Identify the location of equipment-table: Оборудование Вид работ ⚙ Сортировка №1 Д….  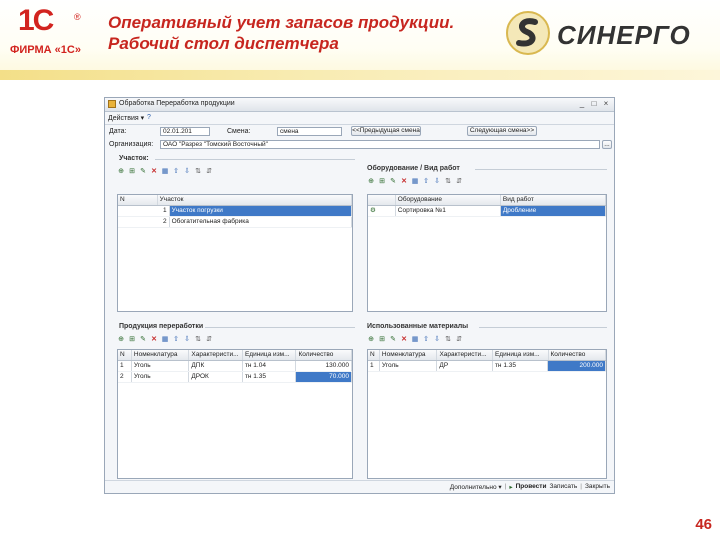
(487, 253).